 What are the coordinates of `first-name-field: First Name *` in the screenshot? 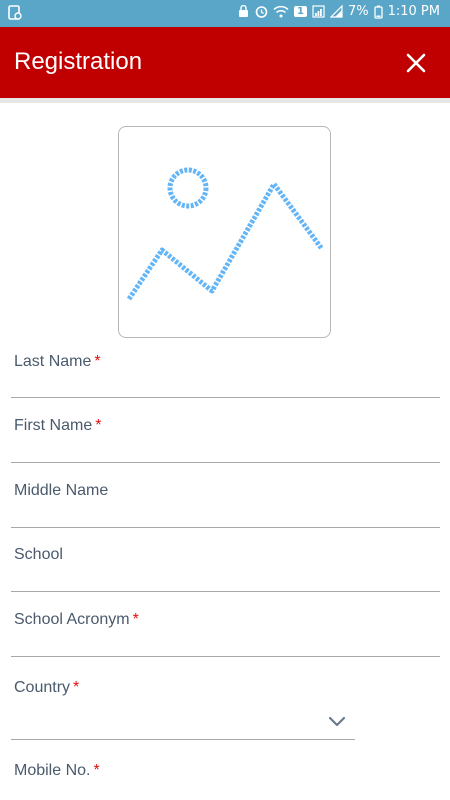 It's located at (225, 439).